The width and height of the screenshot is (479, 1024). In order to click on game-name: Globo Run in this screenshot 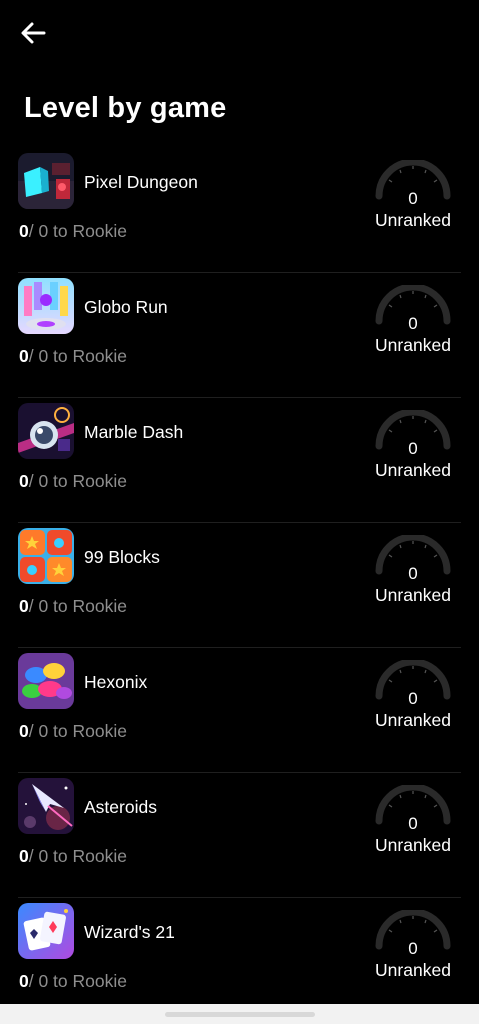, I will do `click(126, 307)`.